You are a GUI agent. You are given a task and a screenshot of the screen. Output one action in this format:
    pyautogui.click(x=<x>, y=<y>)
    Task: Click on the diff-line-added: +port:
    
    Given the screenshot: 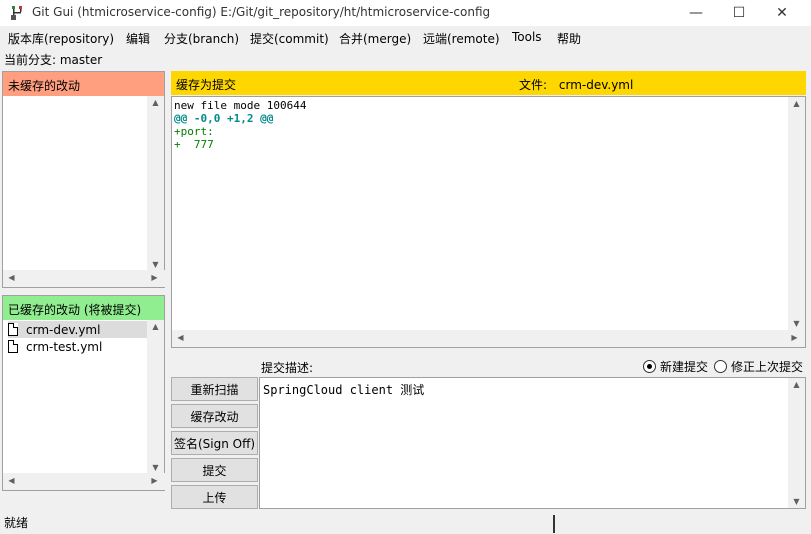 What is the action you would take?
    pyautogui.click(x=194, y=131)
    